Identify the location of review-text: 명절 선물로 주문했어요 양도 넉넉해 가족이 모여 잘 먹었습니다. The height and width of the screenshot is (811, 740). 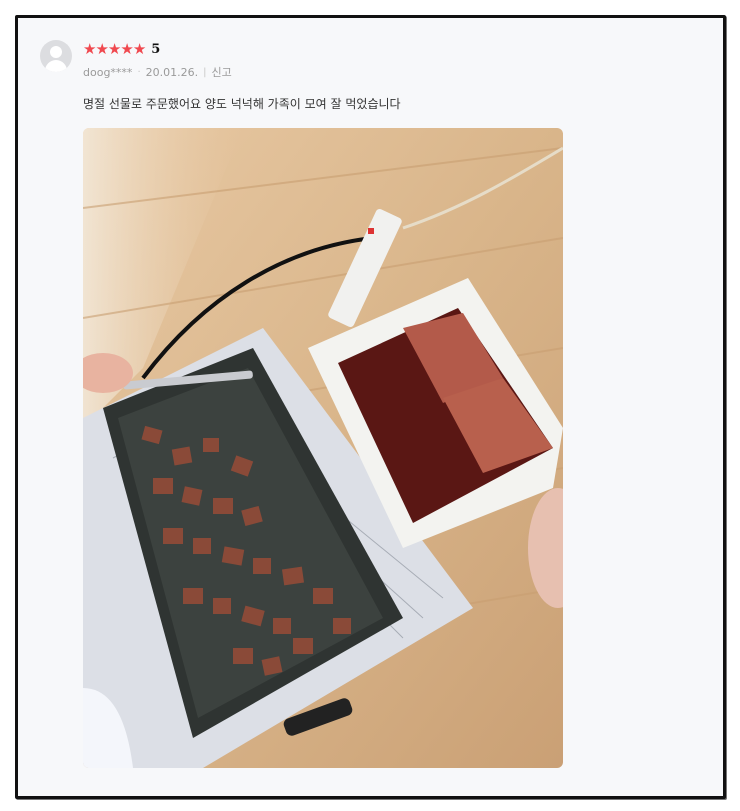
(242, 104).